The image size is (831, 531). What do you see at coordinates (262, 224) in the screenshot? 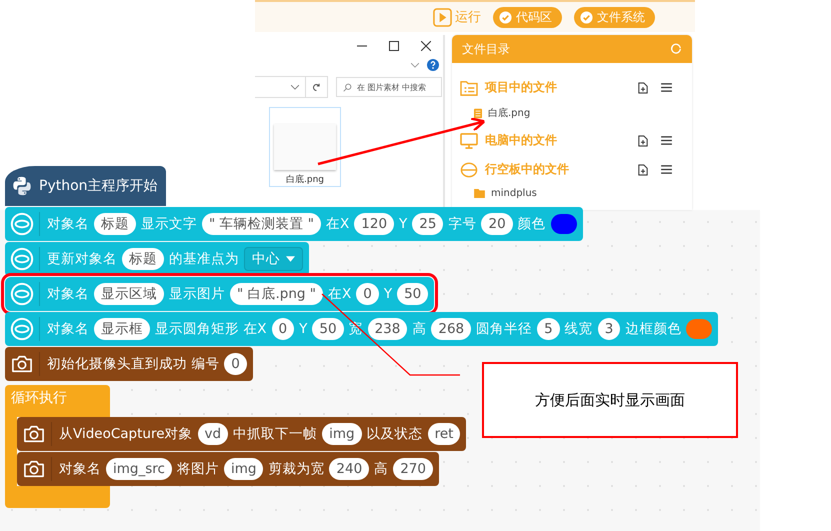
I see `value-field: " 车辆检测装置 "` at bounding box center [262, 224].